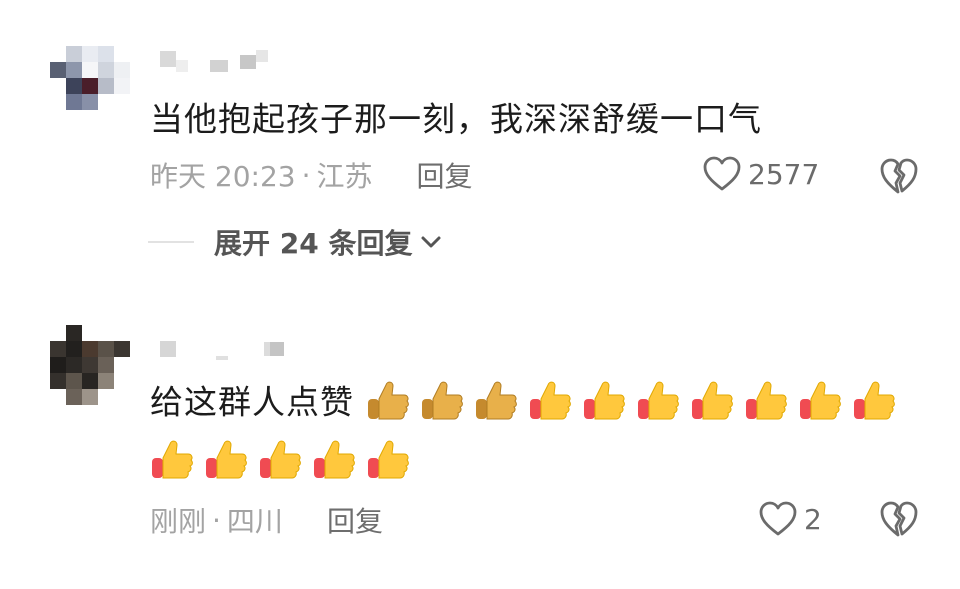  I want to click on comment-body: 给这群人点赞, so click(252, 402).